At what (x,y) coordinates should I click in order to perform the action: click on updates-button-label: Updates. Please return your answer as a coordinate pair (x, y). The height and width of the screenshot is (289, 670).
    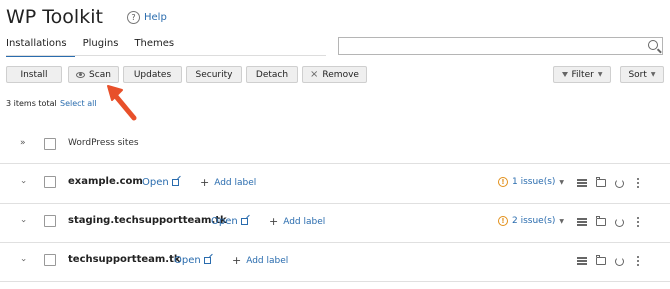
    Looking at the image, I should click on (152, 74).